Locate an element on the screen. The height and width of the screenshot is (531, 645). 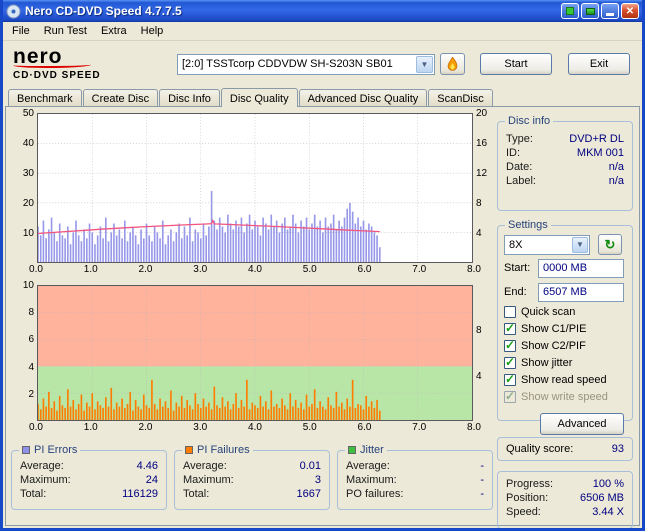
checkbox-show-write-speed: Show write speed is located at coordinates (565, 397).